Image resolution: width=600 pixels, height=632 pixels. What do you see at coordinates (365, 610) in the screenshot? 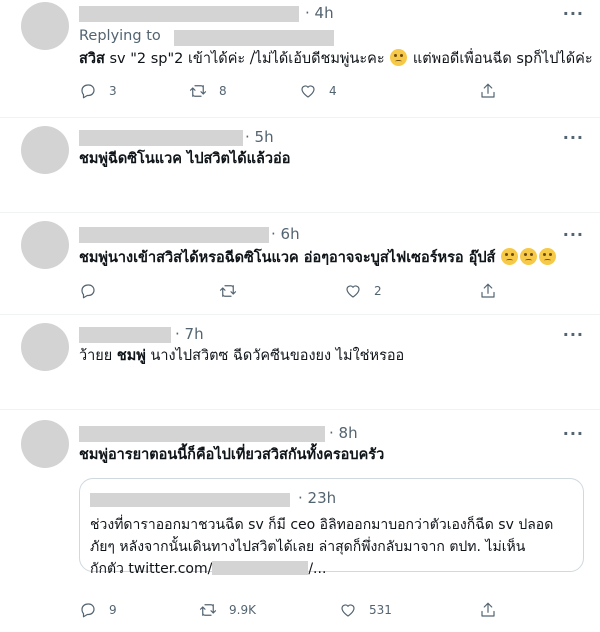
I see `like-button: 531` at bounding box center [365, 610].